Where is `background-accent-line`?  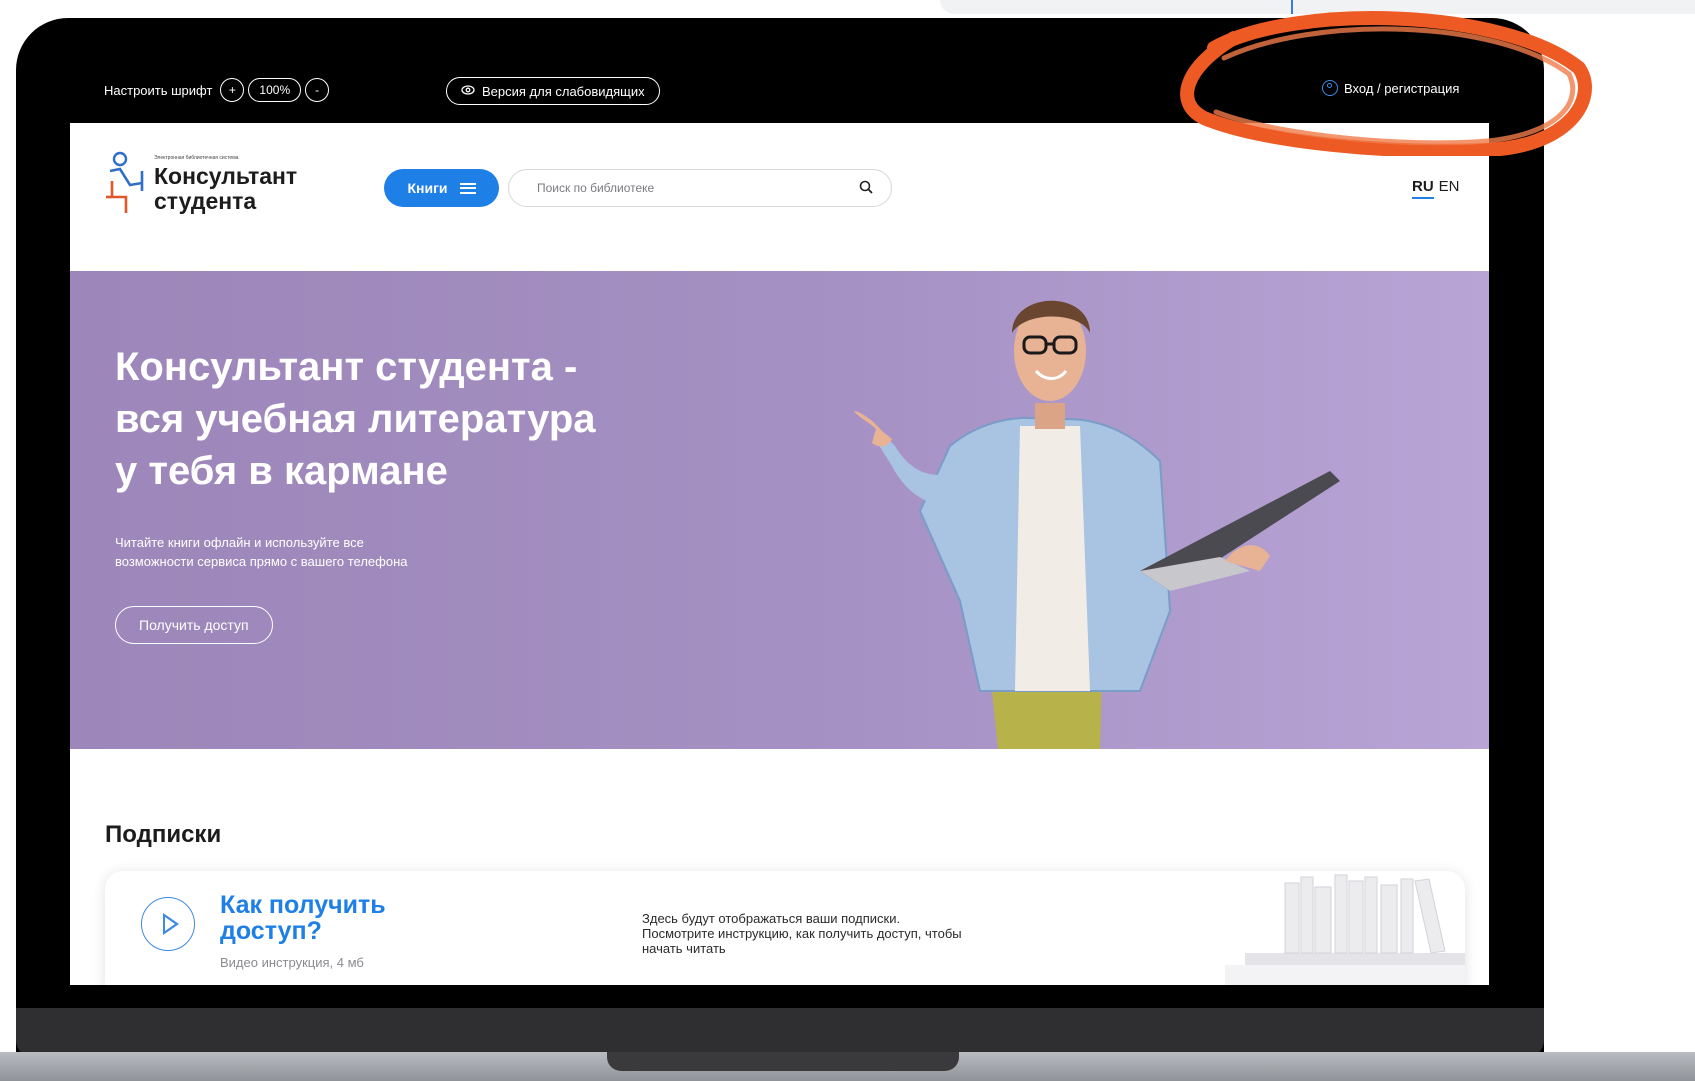
background-accent-line is located at coordinates (1292, 7).